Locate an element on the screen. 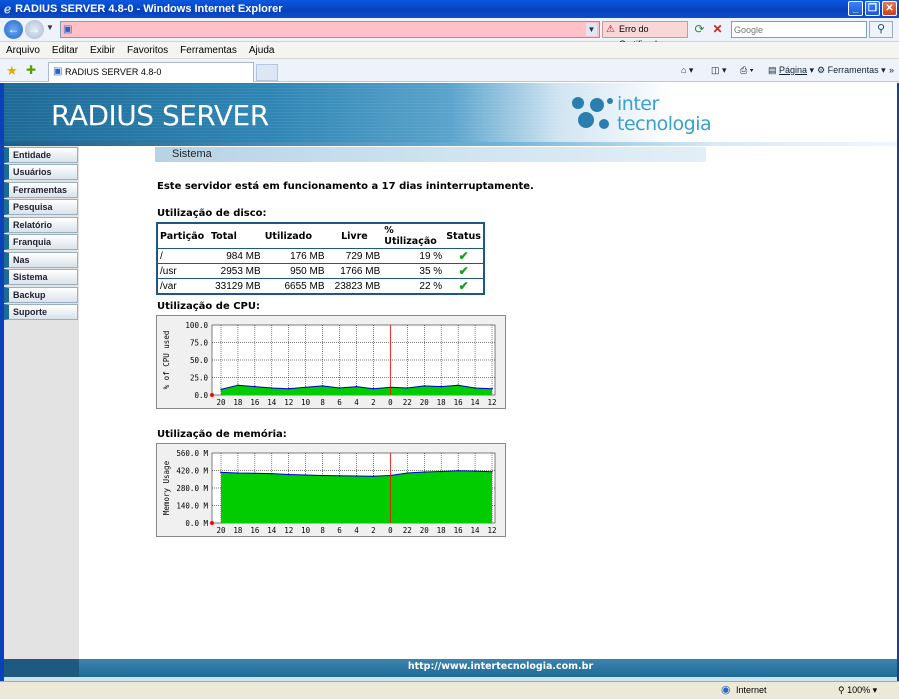 This screenshot has width=899, height=699. total-cell: 2953 MB is located at coordinates (235, 271).